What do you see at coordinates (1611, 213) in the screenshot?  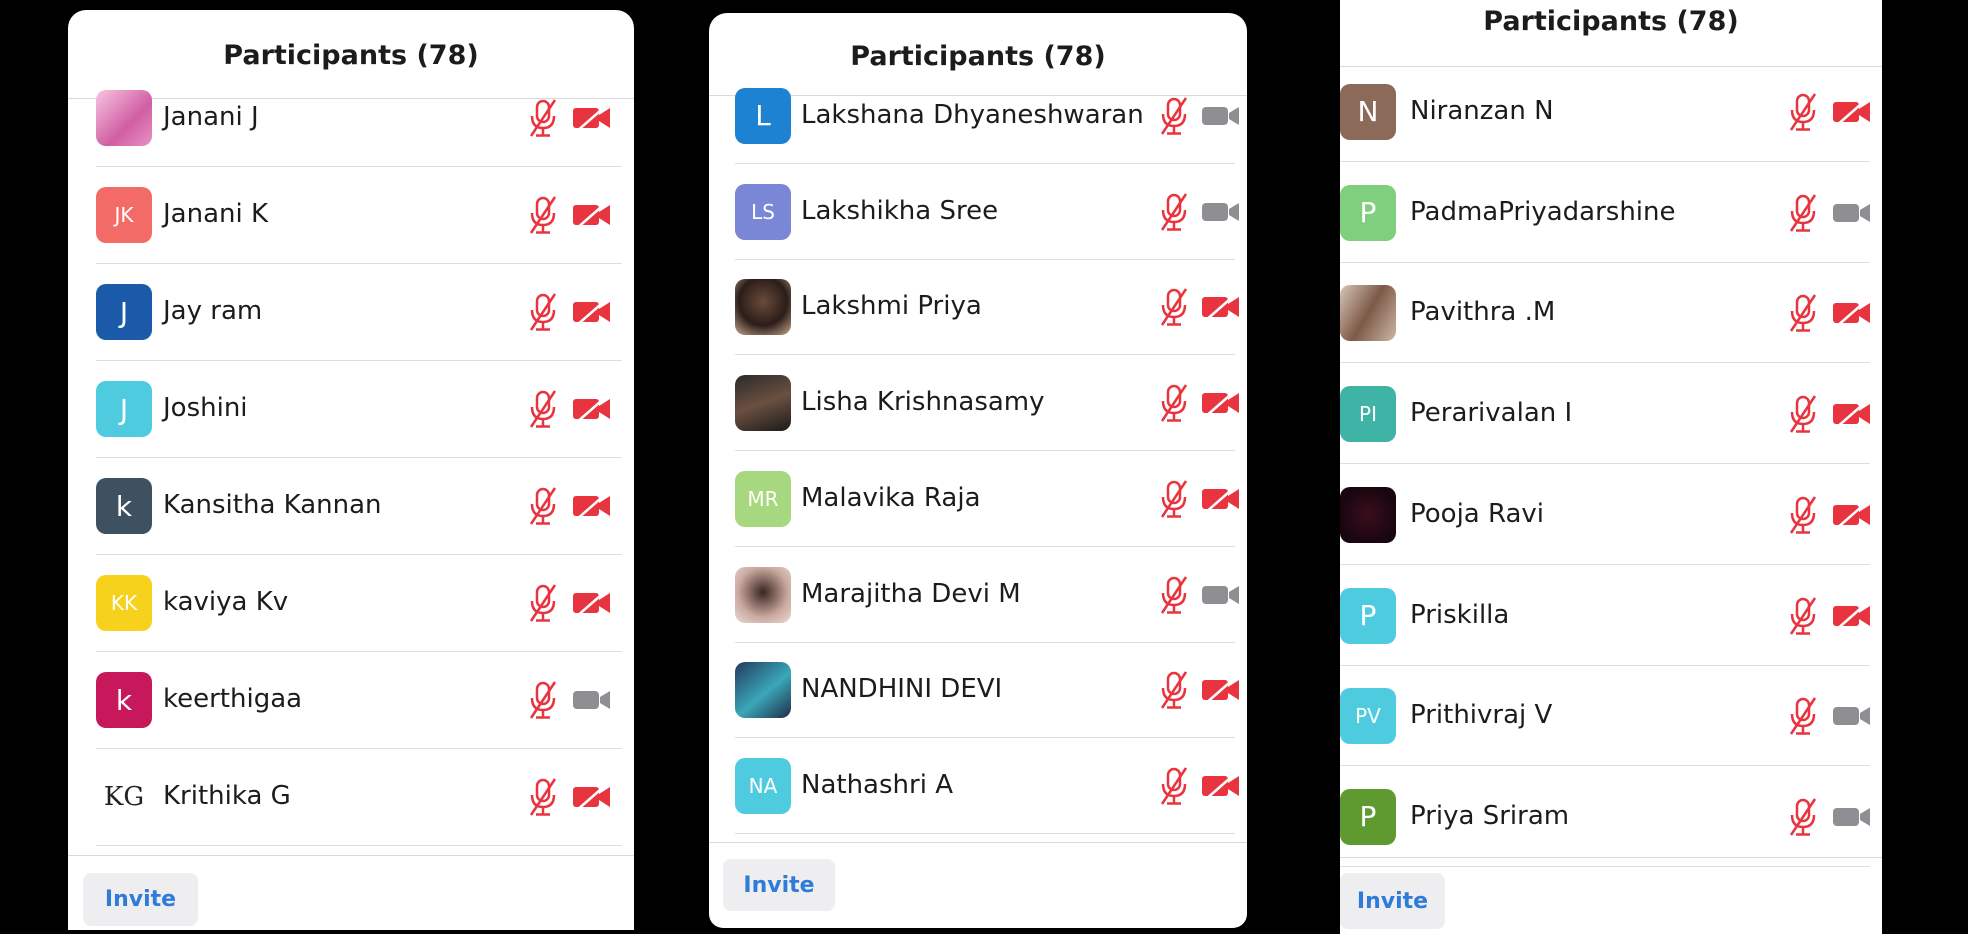 I see `participant-row: P PadmaPriyadarshine` at bounding box center [1611, 213].